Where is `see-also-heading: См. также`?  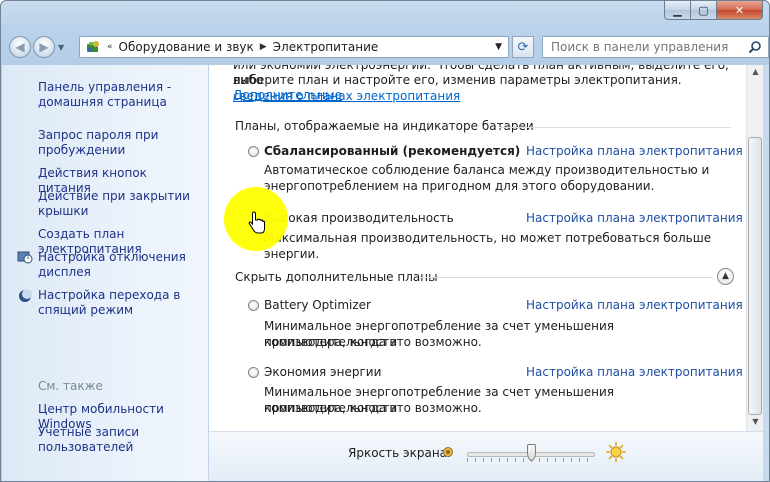
see-also-heading: См. также is located at coordinates (70, 386).